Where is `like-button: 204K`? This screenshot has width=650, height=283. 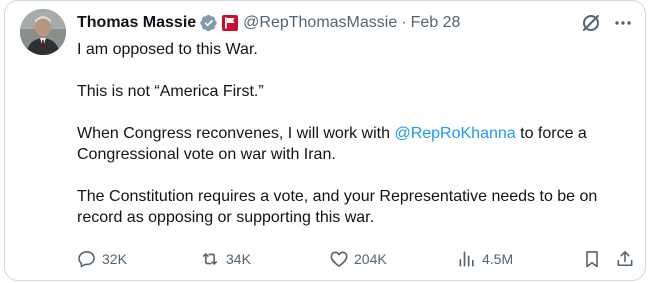
like-button: 204K is located at coordinates (358, 259).